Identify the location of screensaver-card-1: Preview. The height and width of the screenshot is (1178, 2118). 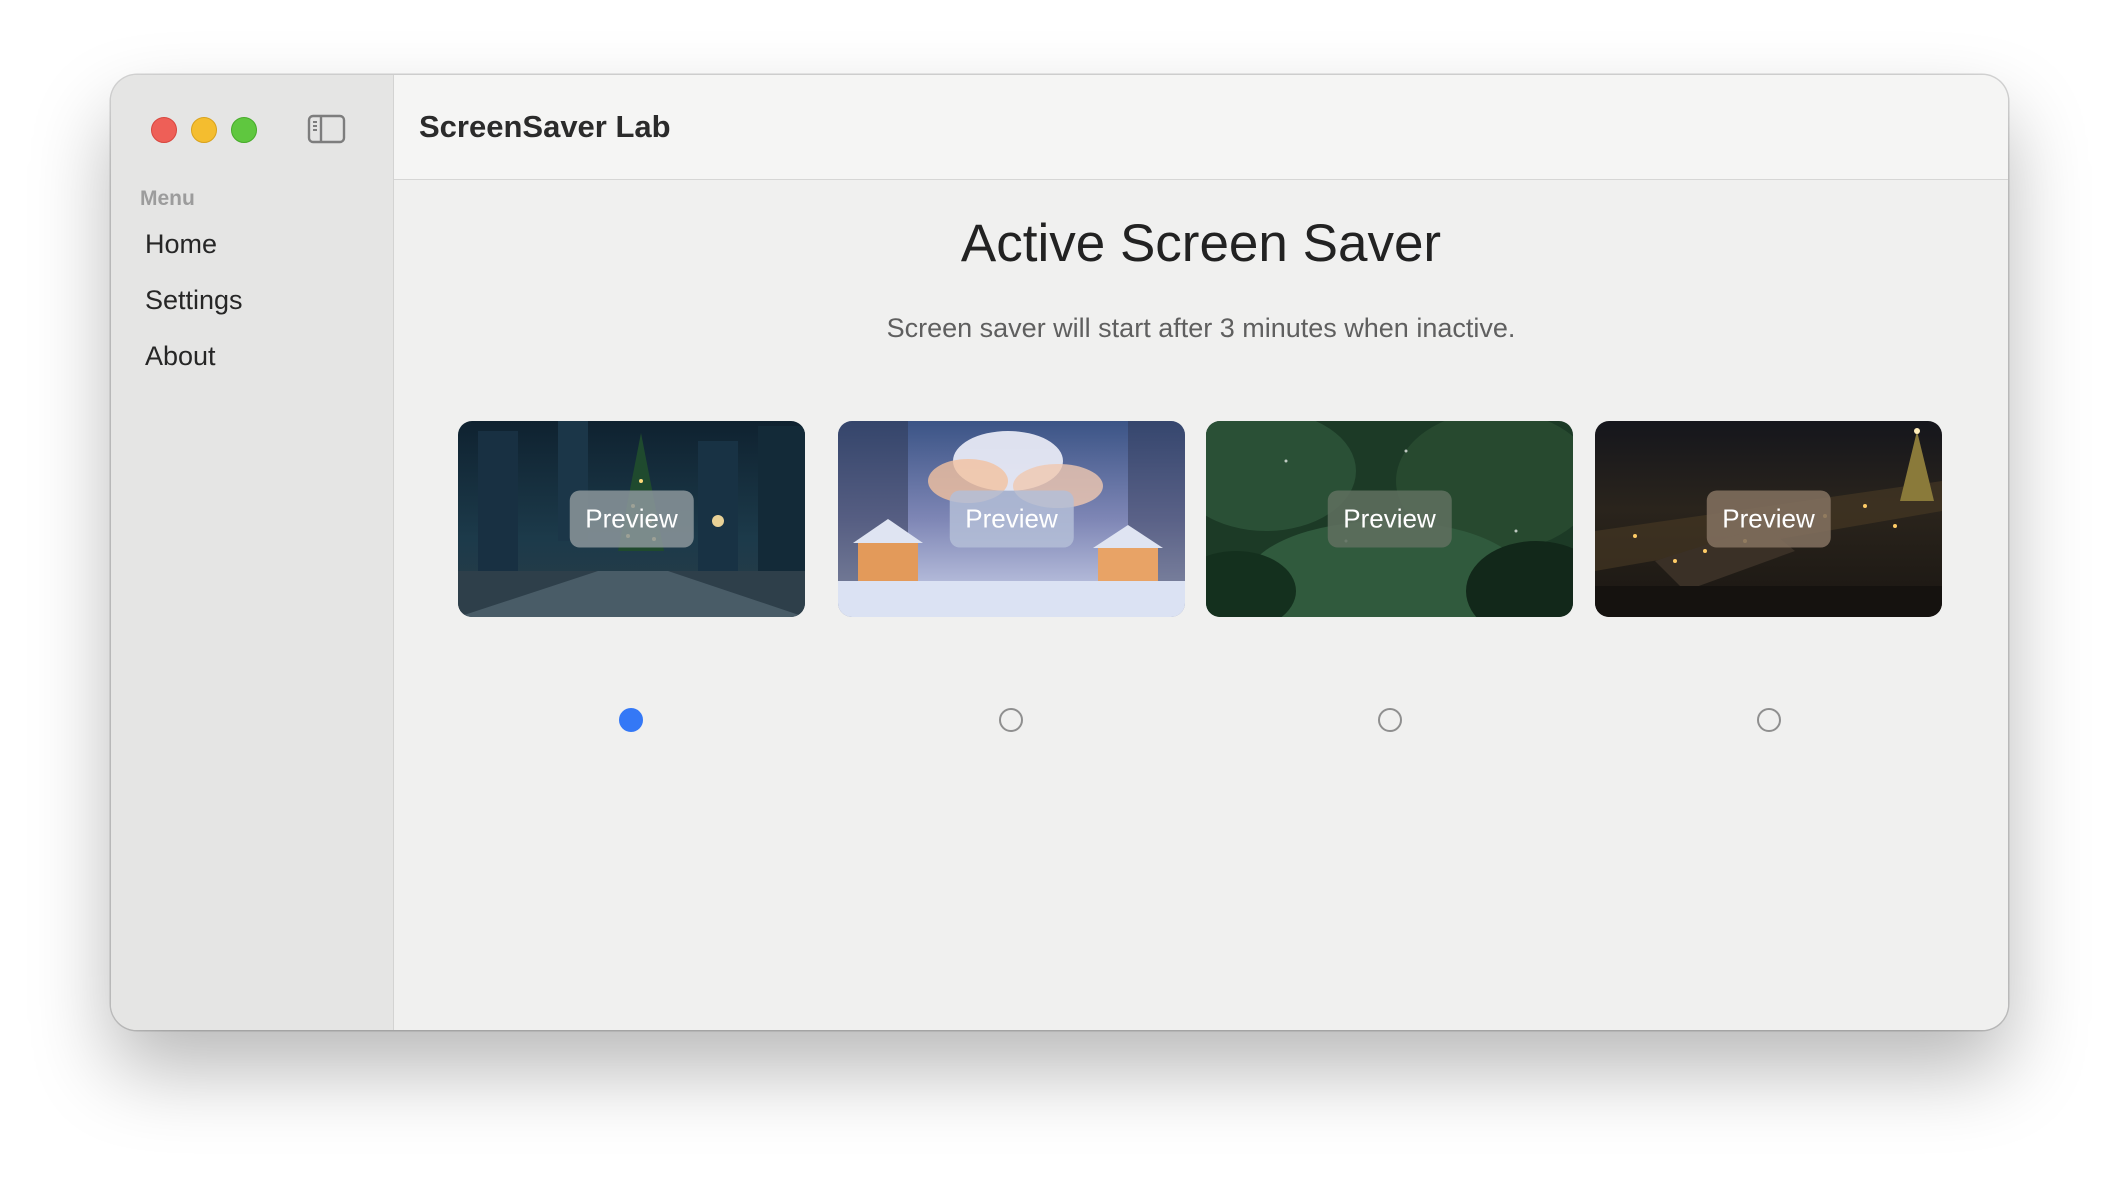
(631, 519).